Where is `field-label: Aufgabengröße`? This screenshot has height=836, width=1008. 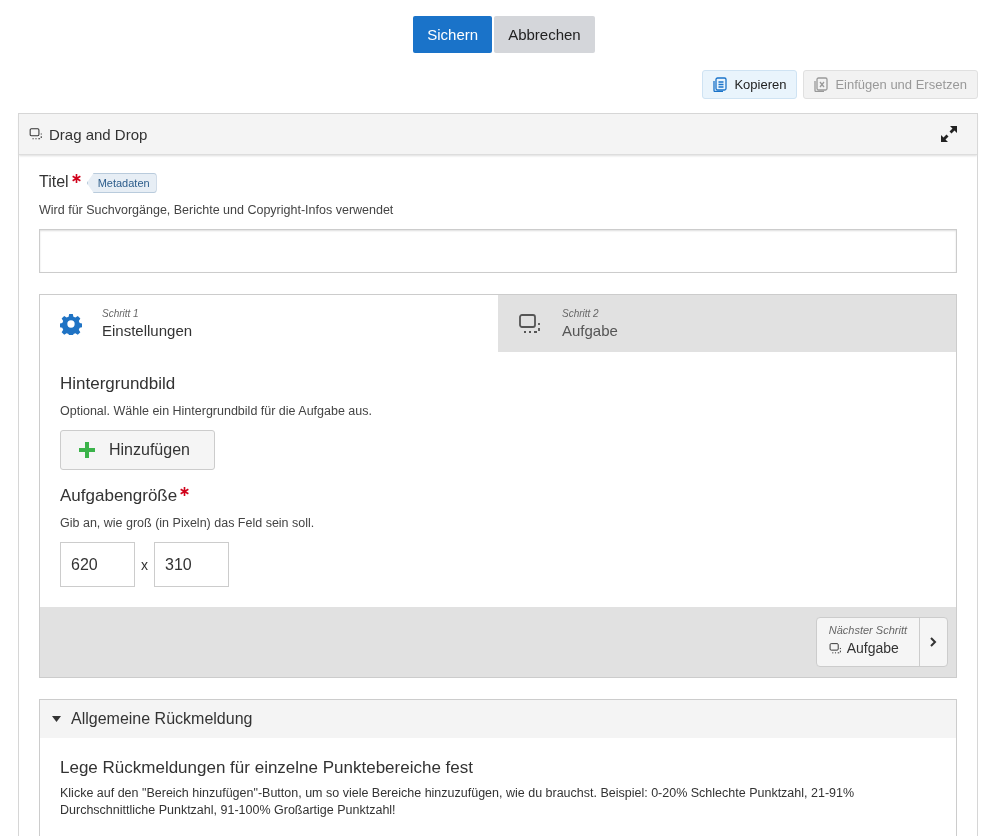 field-label: Aufgabengröße is located at coordinates (119, 496).